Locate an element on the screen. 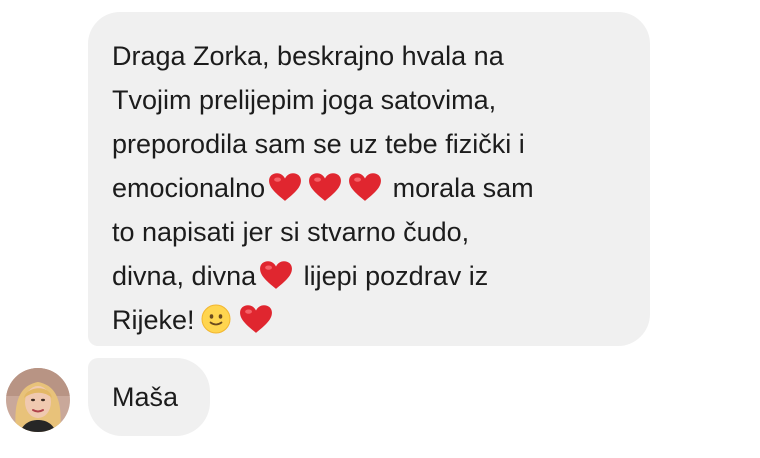 The width and height of the screenshot is (760, 458). sender-name-bubble: Maša is located at coordinates (149, 397).